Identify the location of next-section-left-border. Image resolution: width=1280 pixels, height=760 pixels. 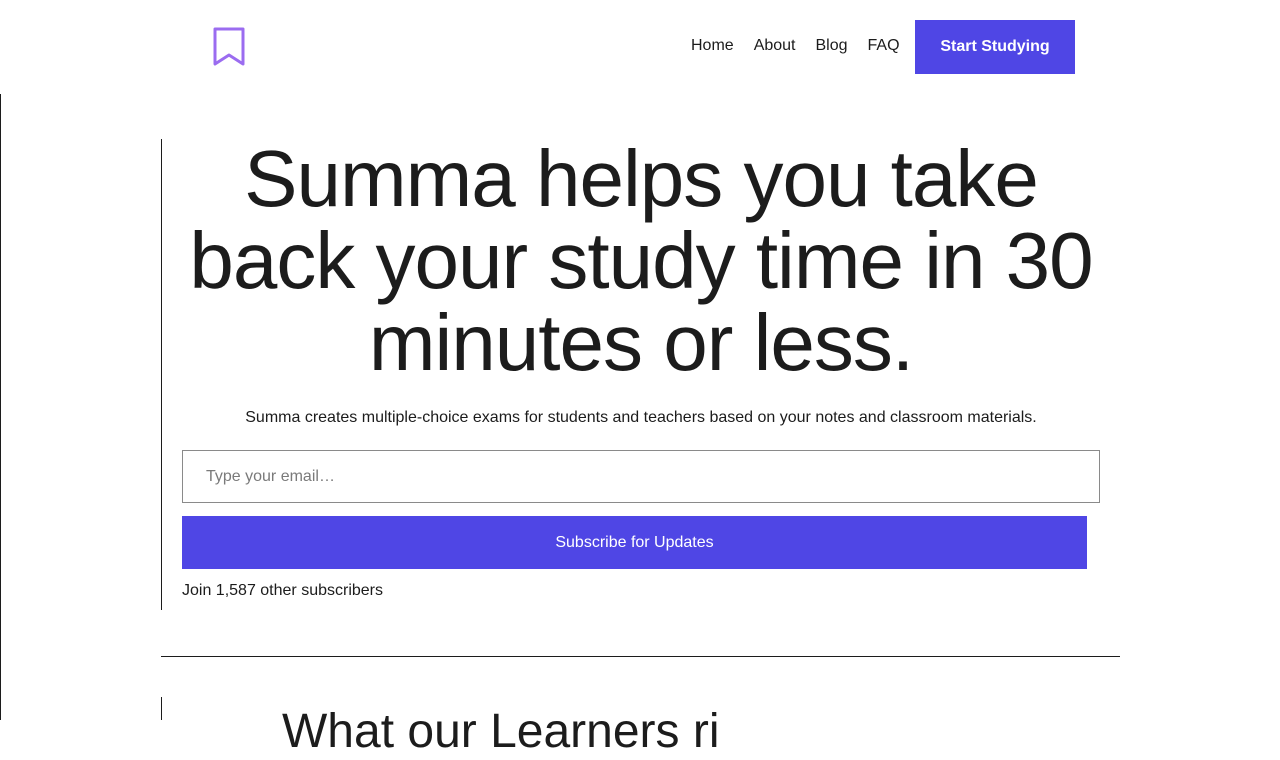
(161, 708).